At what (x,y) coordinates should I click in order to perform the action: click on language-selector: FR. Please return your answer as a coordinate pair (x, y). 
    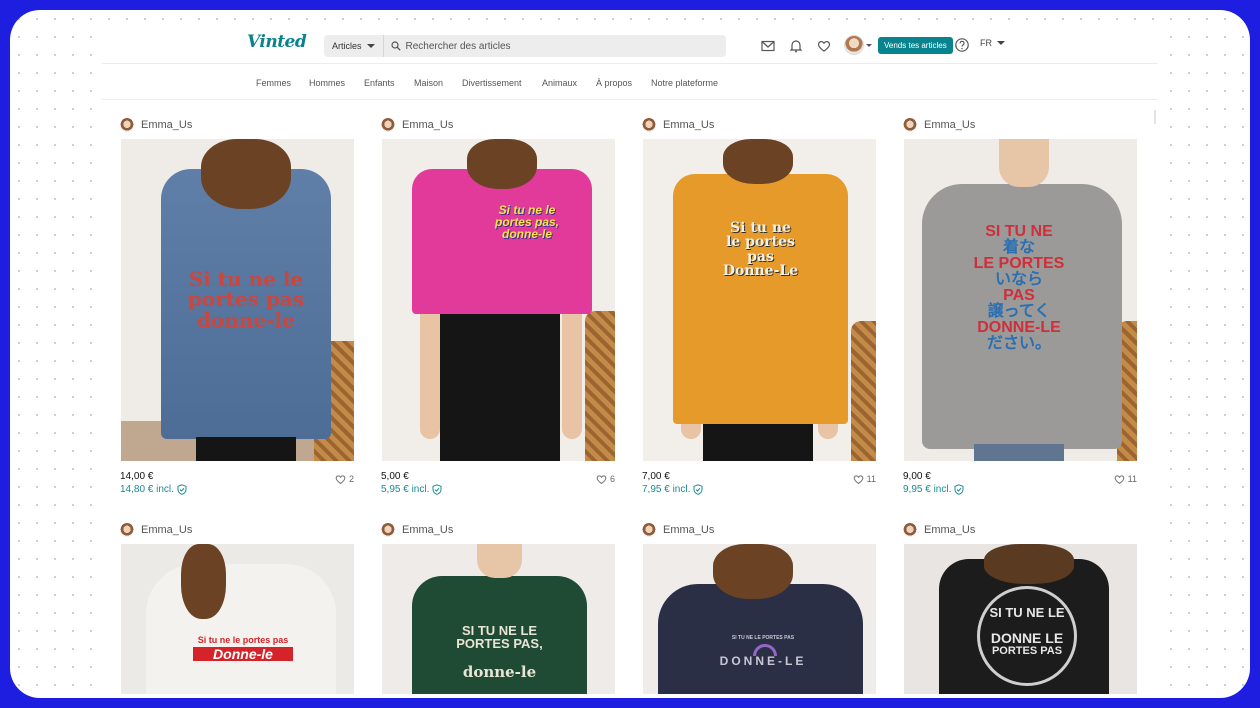
    Looking at the image, I should click on (992, 43).